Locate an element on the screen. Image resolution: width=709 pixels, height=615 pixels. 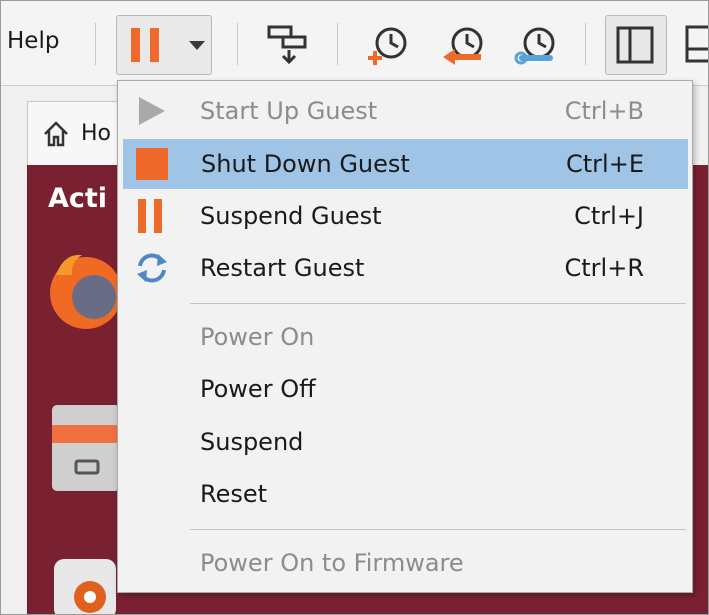
menu-item-suspend: Suspend is located at coordinates (405, 442).